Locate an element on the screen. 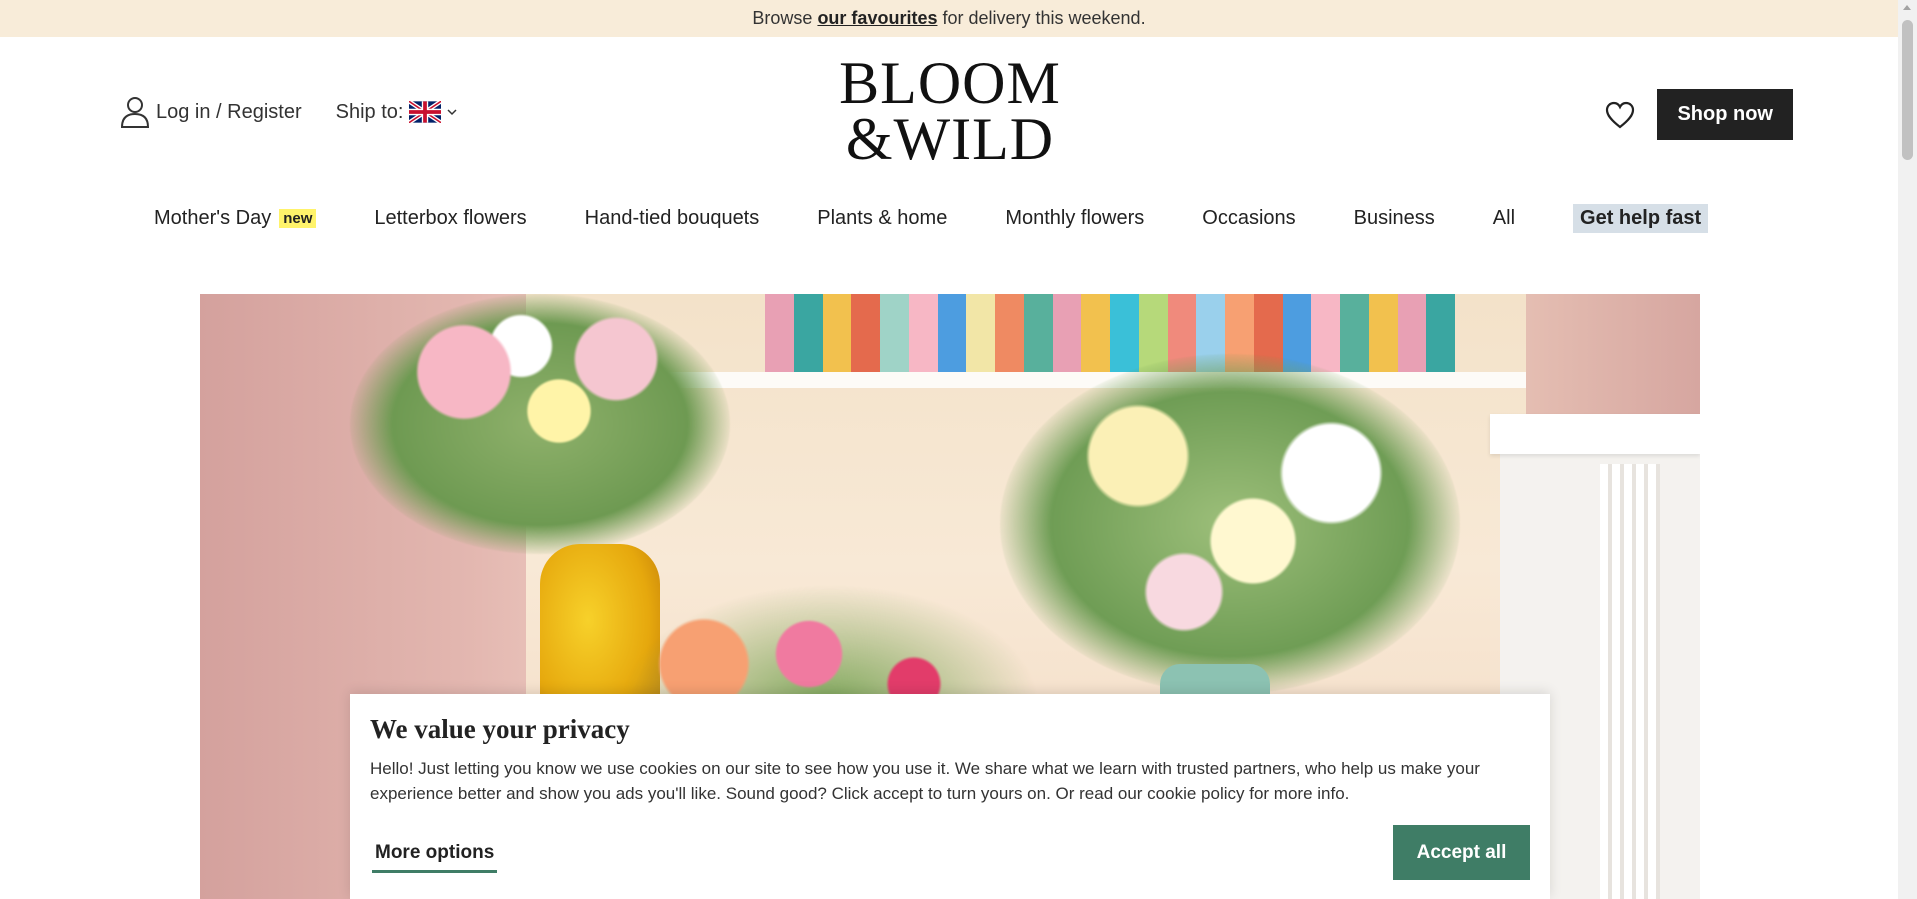  scroll-up-arrow is located at coordinates (1907, 7).